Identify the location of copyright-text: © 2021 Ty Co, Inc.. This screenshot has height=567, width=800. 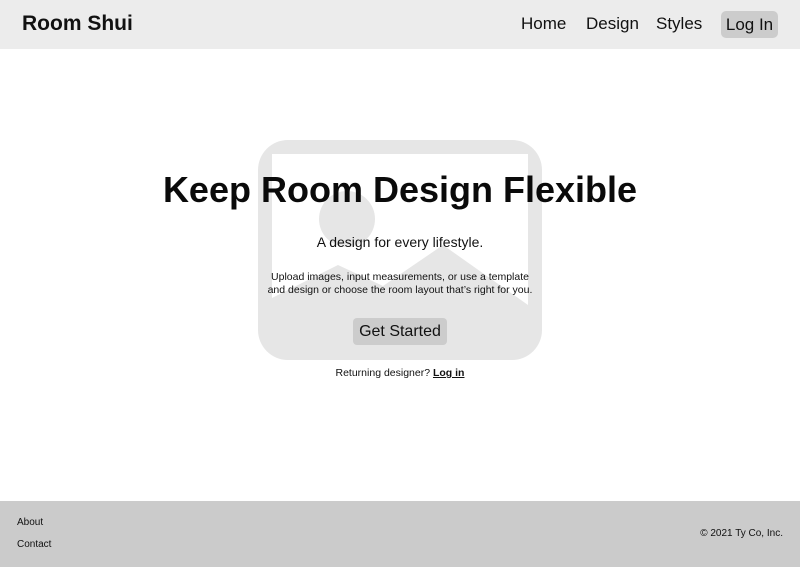
(741, 533).